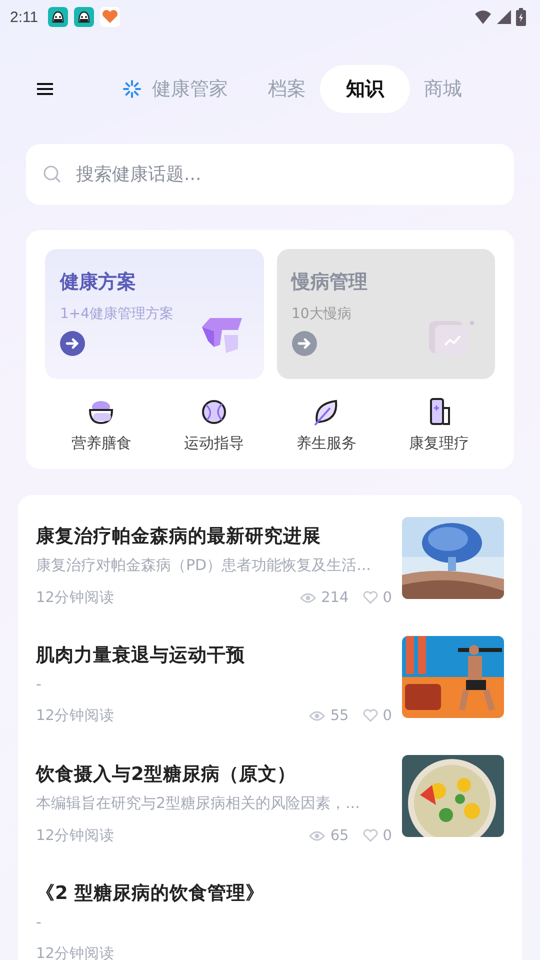 The image size is (540, 960). I want to click on feature-card: 健康方案 1+4健康管理方案, so click(154, 314).